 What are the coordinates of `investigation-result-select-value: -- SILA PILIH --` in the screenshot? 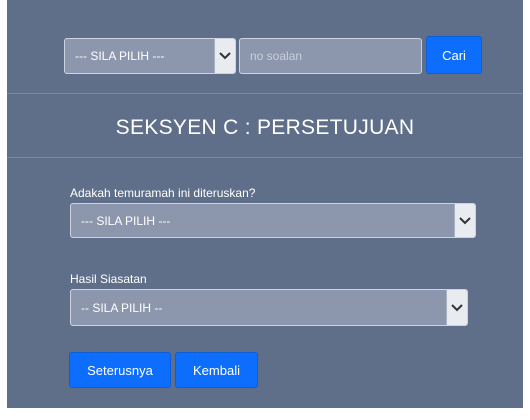 It's located at (122, 307).